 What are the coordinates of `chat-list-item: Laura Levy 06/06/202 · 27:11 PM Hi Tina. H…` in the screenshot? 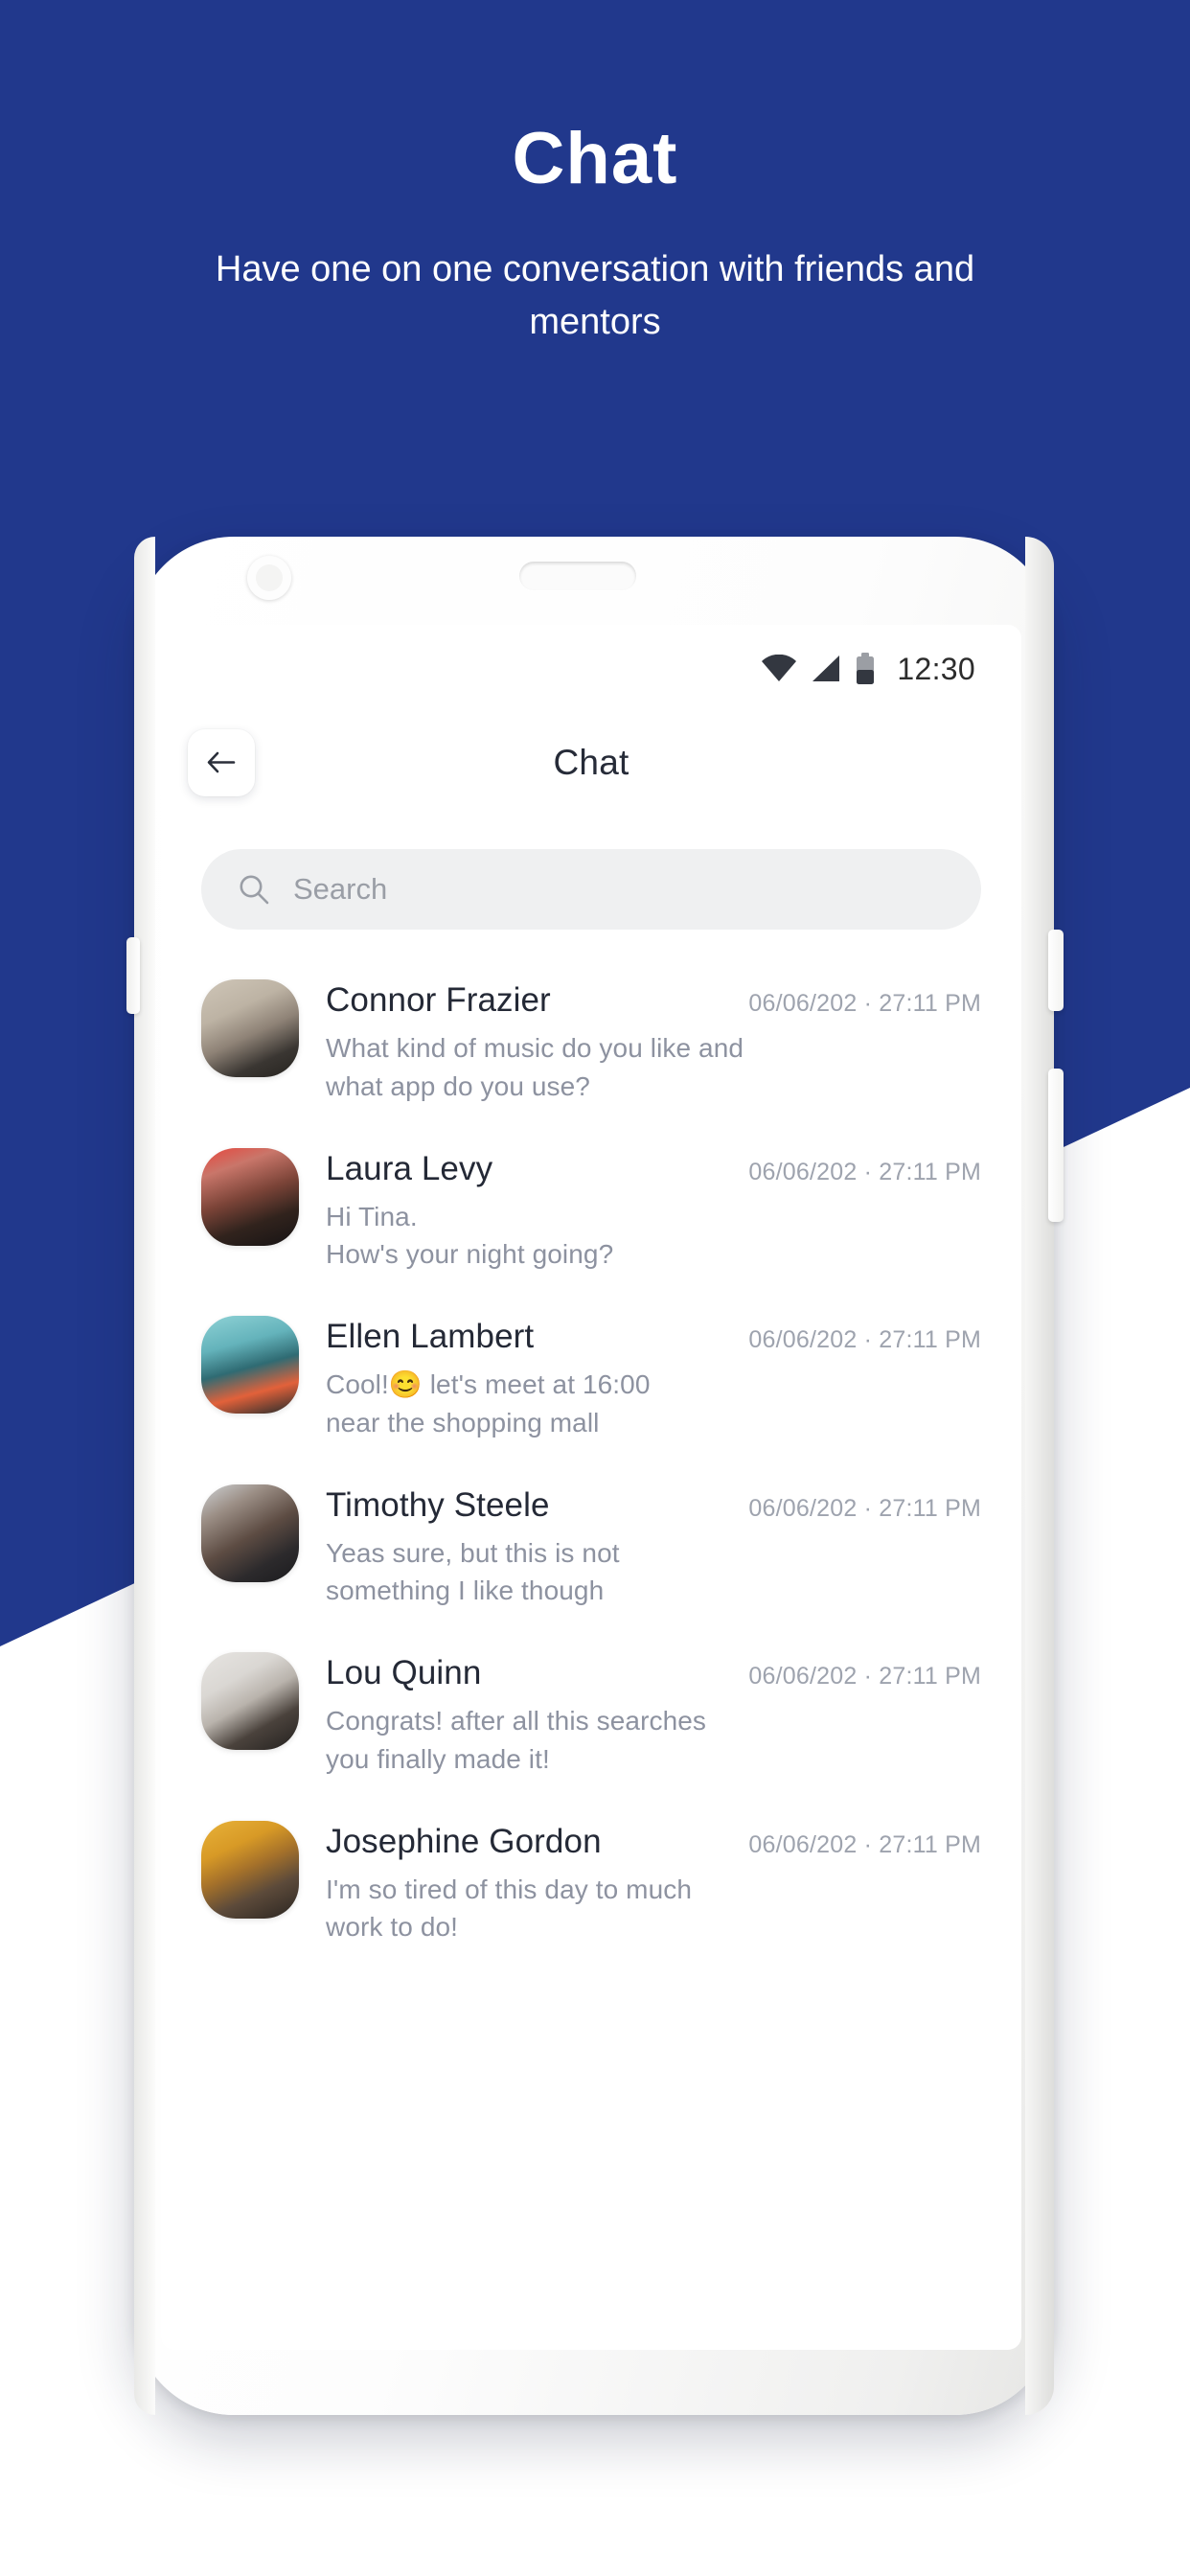 It's located at (591, 1211).